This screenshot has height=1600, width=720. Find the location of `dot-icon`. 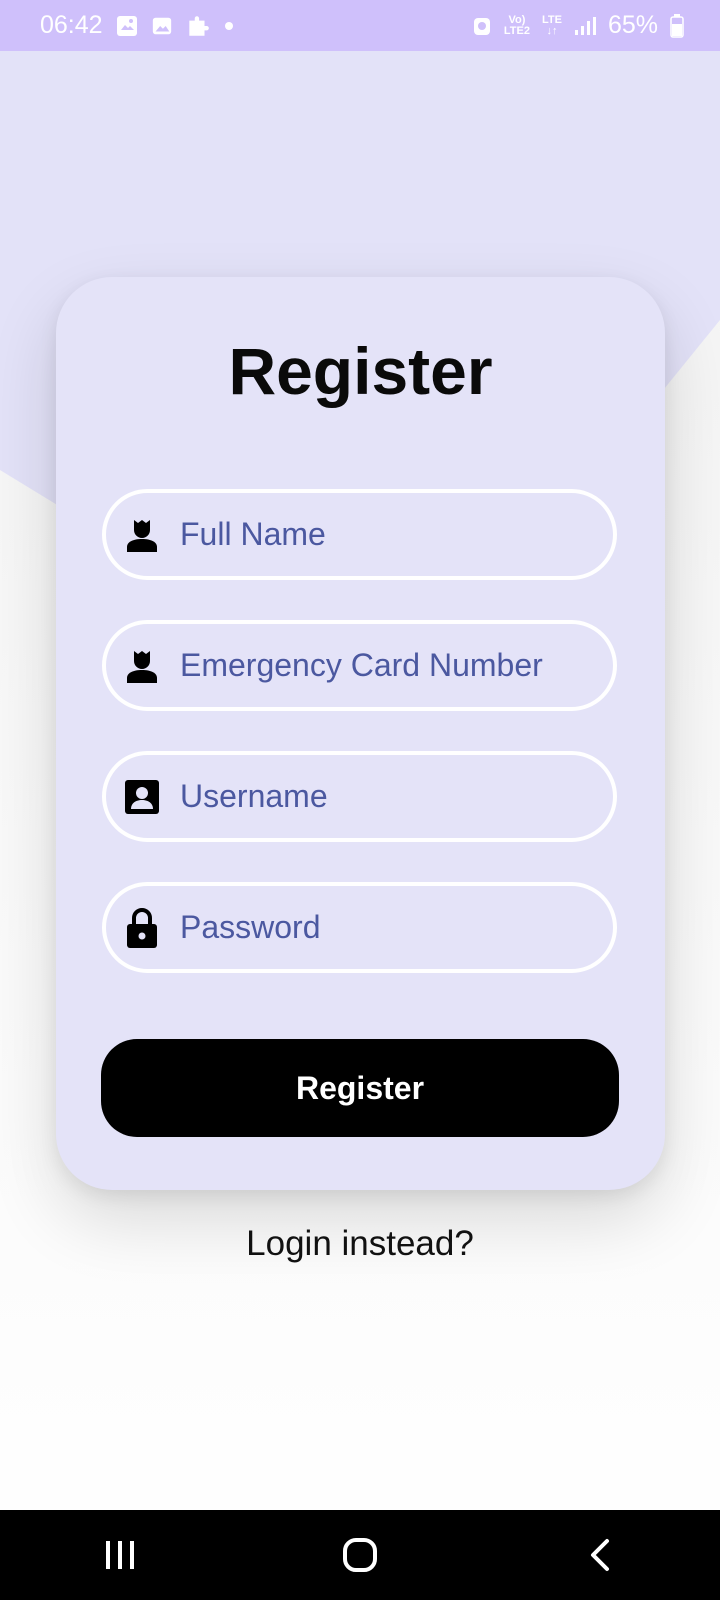

dot-icon is located at coordinates (229, 26).